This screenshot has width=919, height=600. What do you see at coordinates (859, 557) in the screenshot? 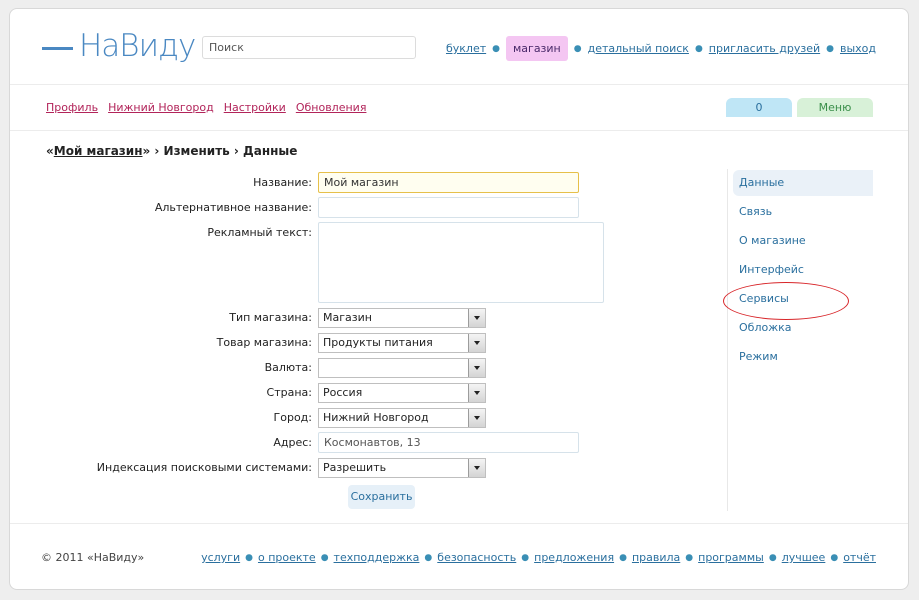
I see `footer-link-report: отчёт` at bounding box center [859, 557].